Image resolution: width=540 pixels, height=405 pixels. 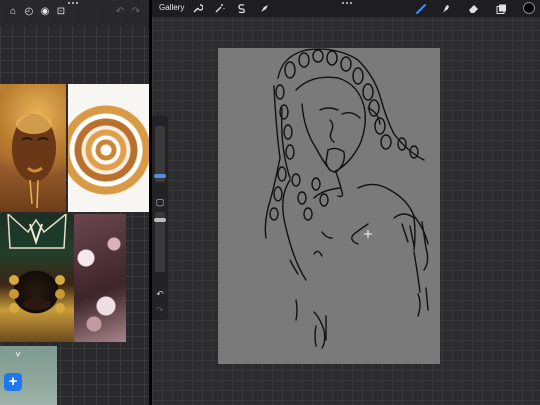 What do you see at coordinates (108, 148) in the screenshot?
I see `caramel-swirl-photo` at bounding box center [108, 148].